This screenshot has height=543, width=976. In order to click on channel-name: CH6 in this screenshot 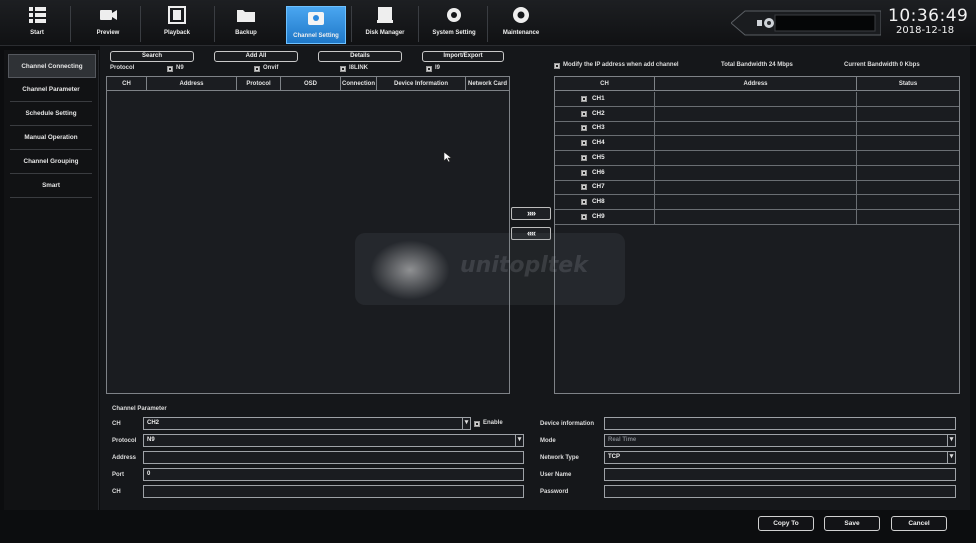, I will do `click(598, 172)`.